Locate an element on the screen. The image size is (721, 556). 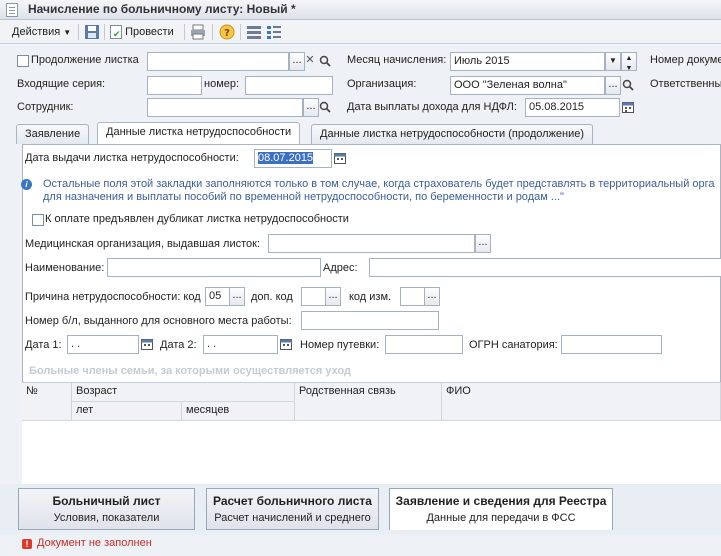
org-label: Организация: is located at coordinates (382, 84).